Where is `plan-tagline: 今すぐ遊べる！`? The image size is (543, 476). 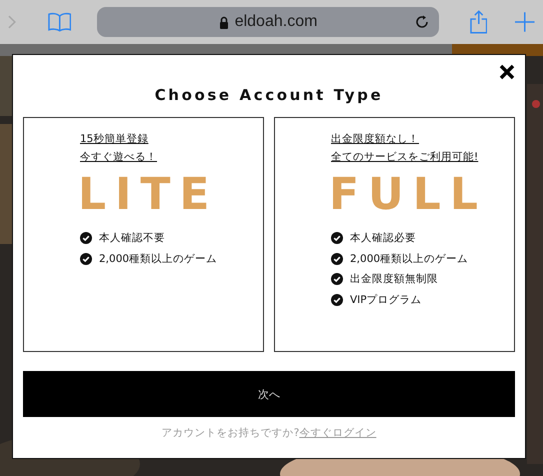
plan-tagline: 今すぐ遊べる！ is located at coordinates (118, 157).